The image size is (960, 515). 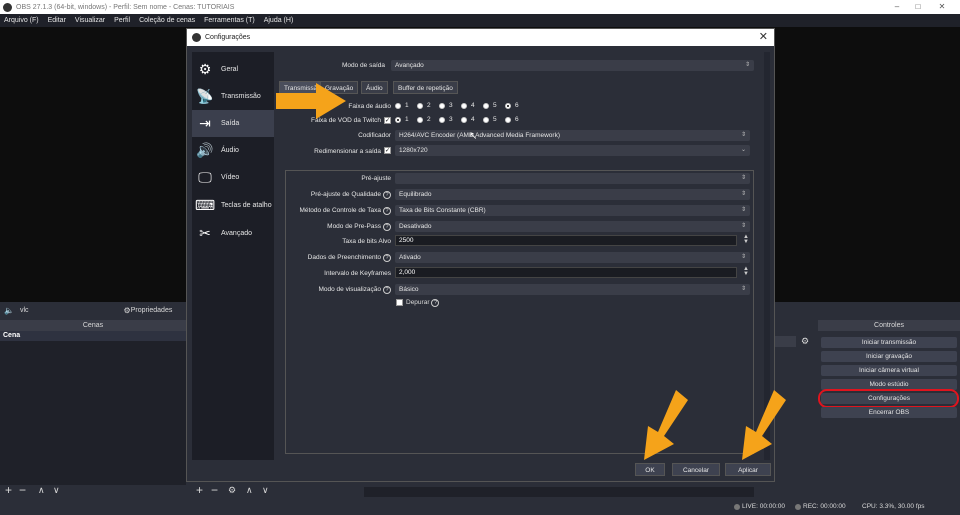 I want to click on source-up-icon: ∧, so click(x=249, y=490).